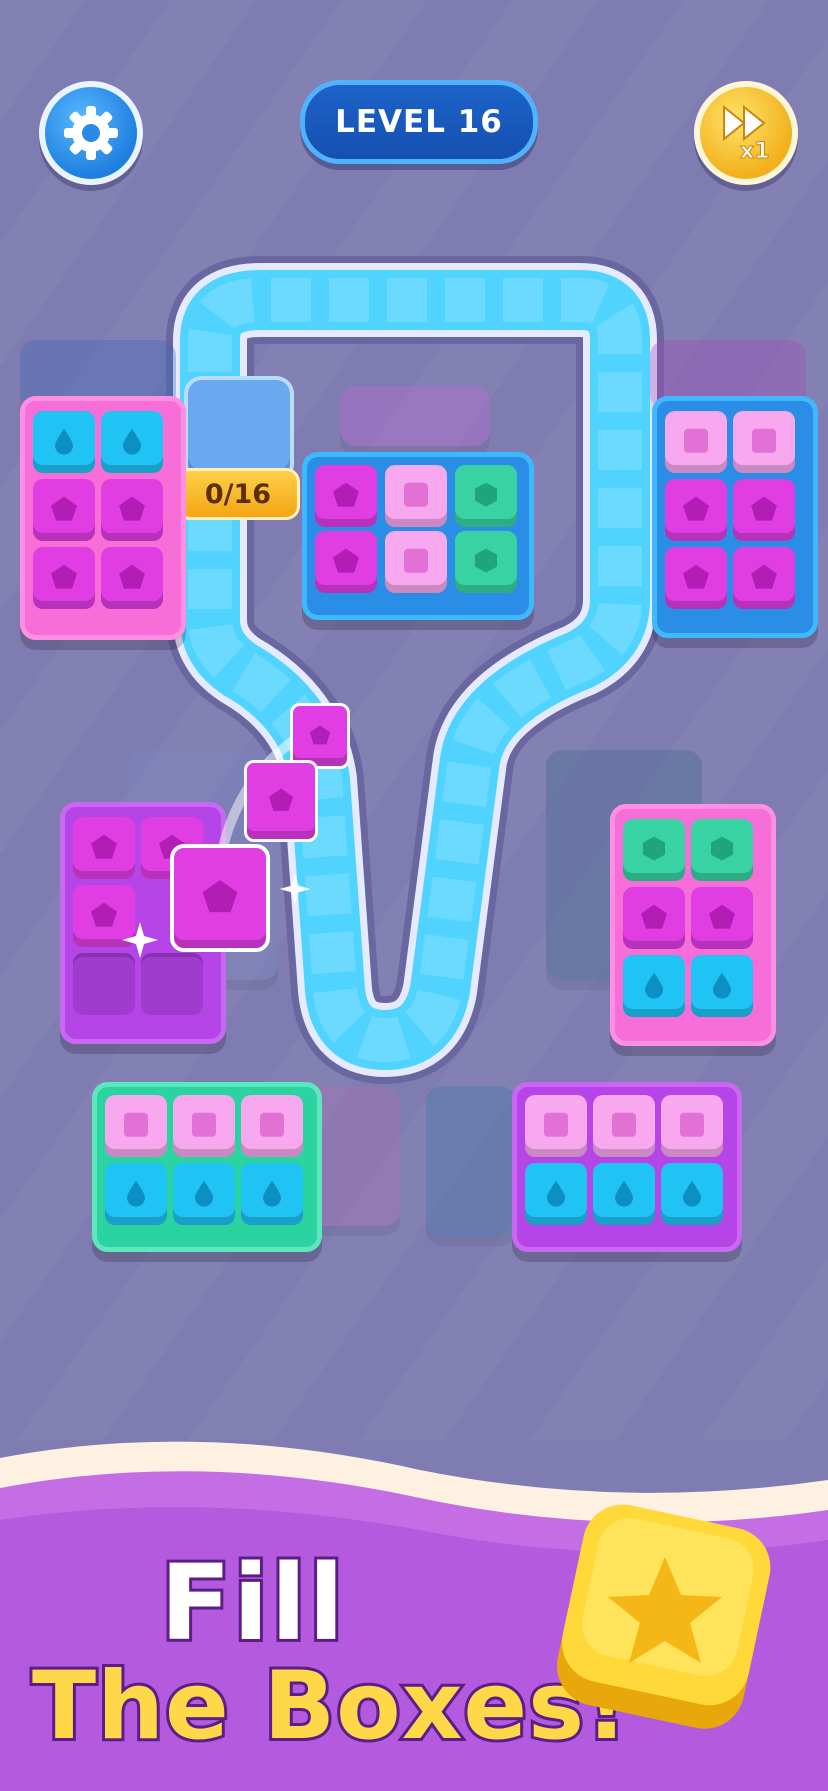  I want to click on banner-title-line1: Fill, so click(252, 1603).